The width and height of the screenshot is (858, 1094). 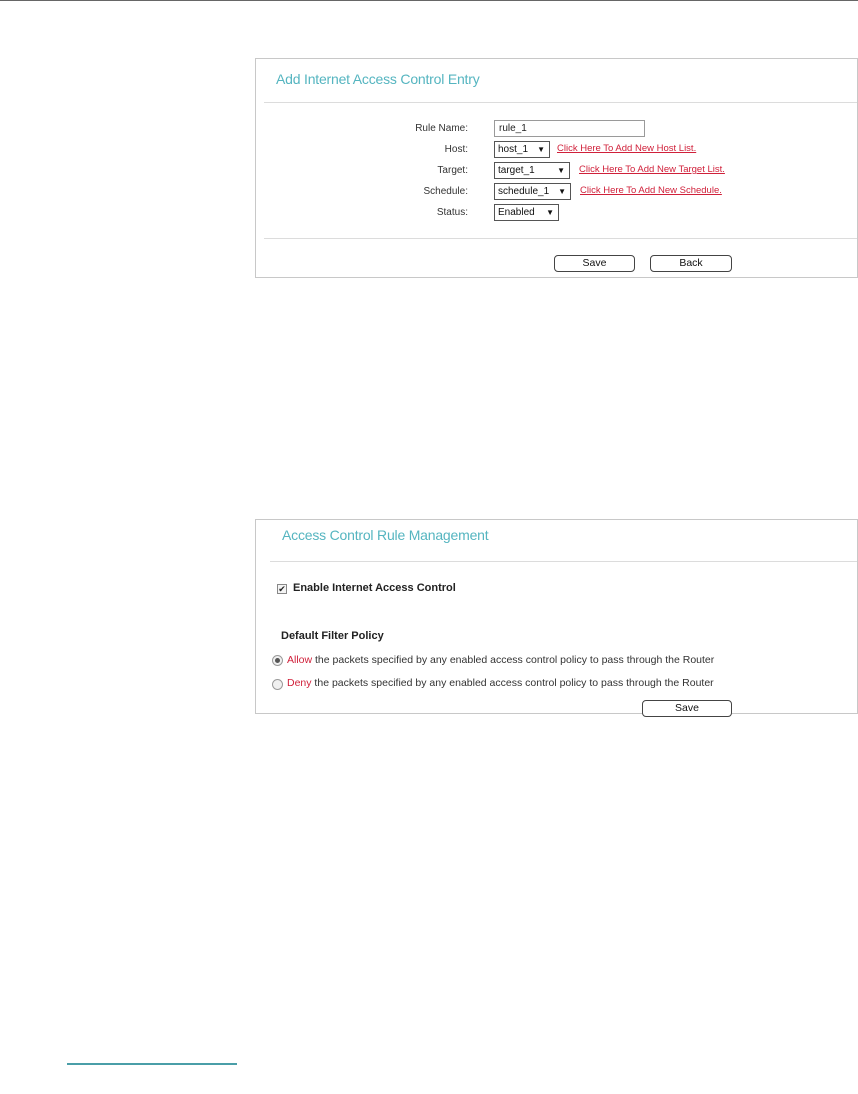 I want to click on status-select-value: Enabled, so click(x=516, y=212).